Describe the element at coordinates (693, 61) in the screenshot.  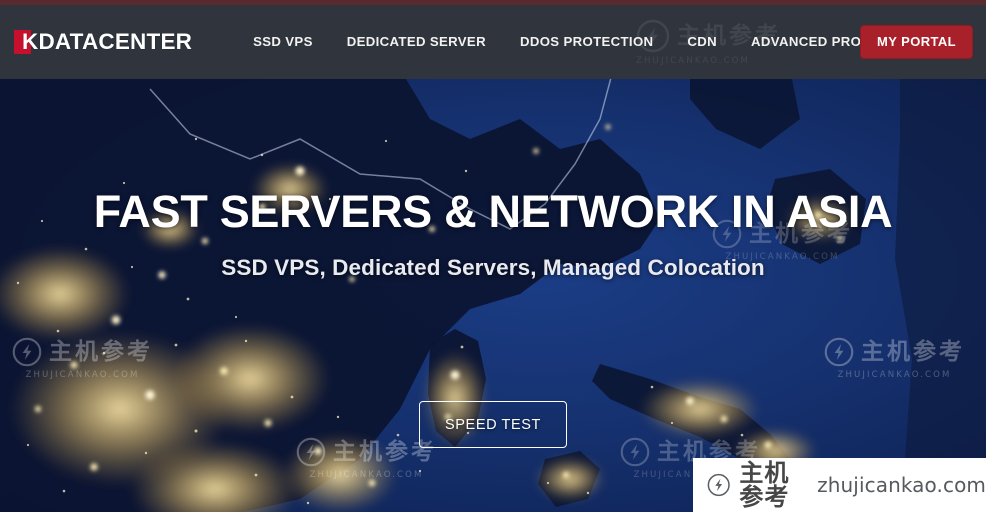
I see `nav-watermark-en: ZHUJICANKAO.COM` at that location.